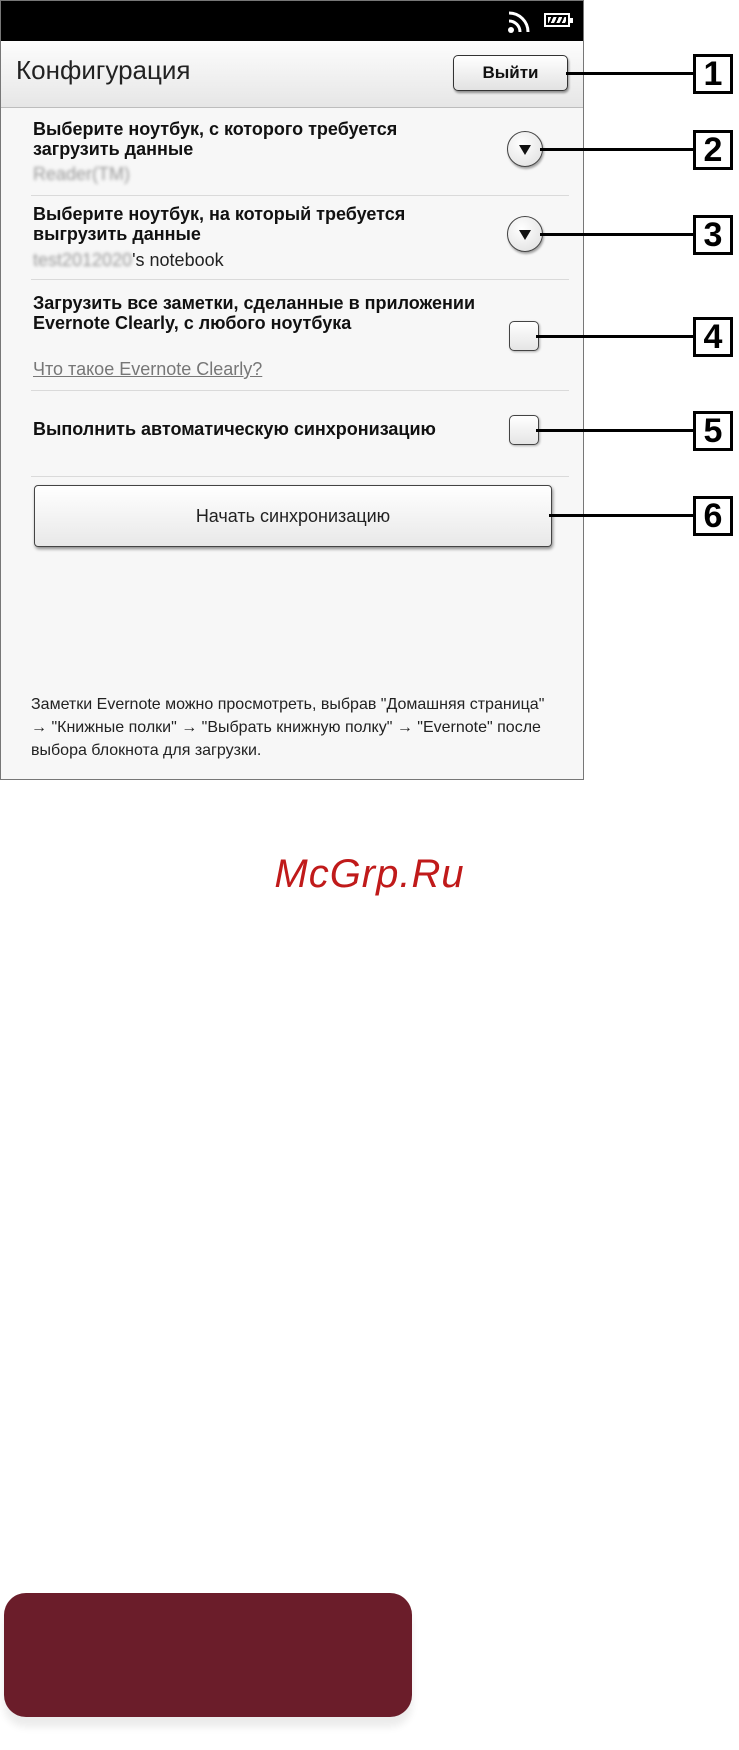 Image resolution: width=739 pixels, height=1750 pixels. Describe the element at coordinates (519, 22) in the screenshot. I see `wifi-icon` at that location.